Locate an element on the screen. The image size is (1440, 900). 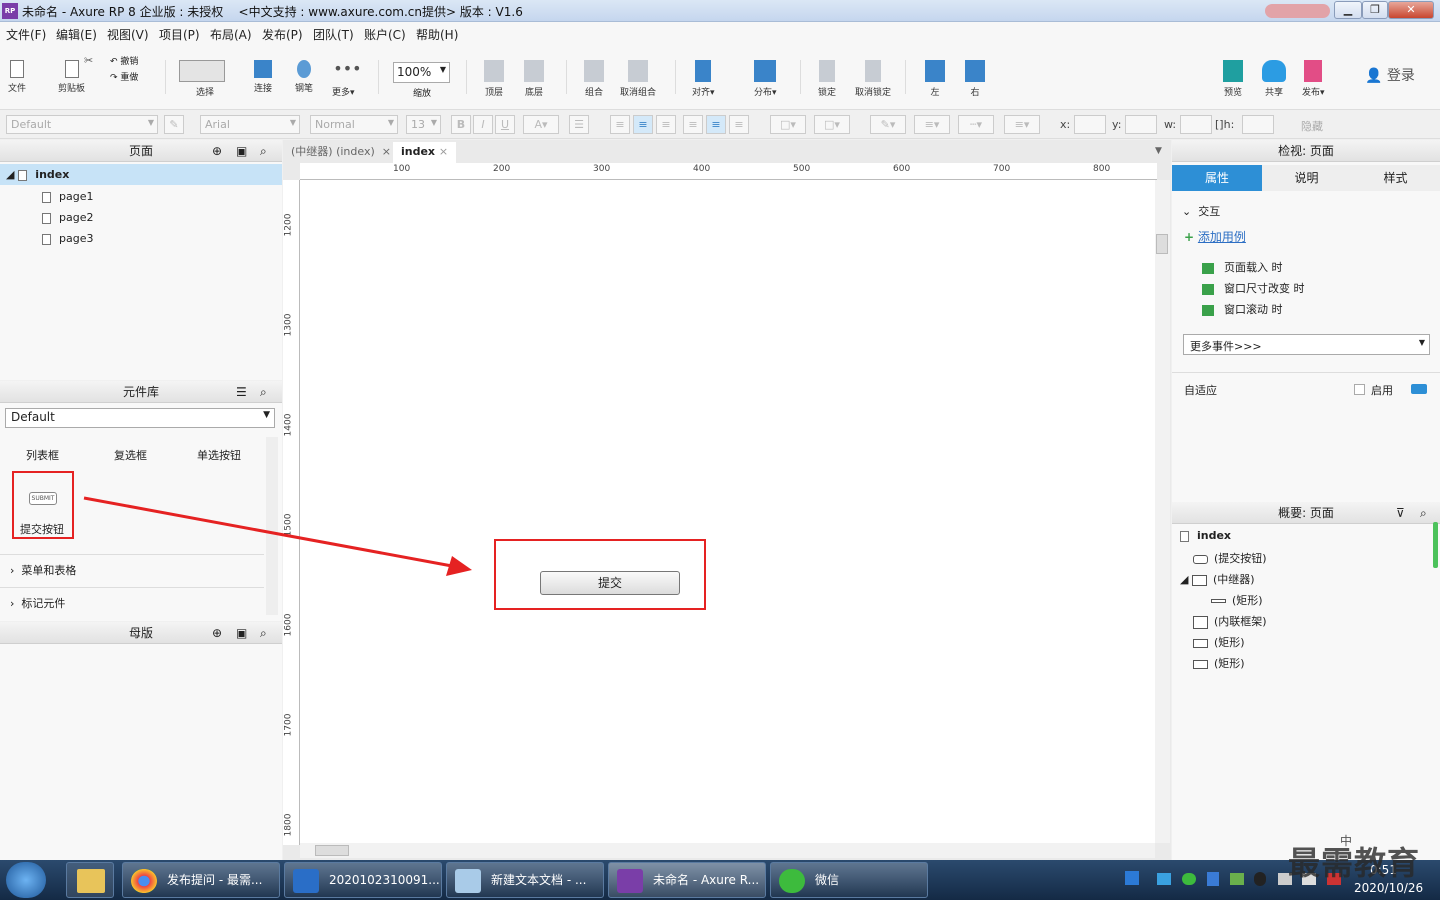
outline-item-submit: (提交按钮) is located at coordinates (1230, 558).